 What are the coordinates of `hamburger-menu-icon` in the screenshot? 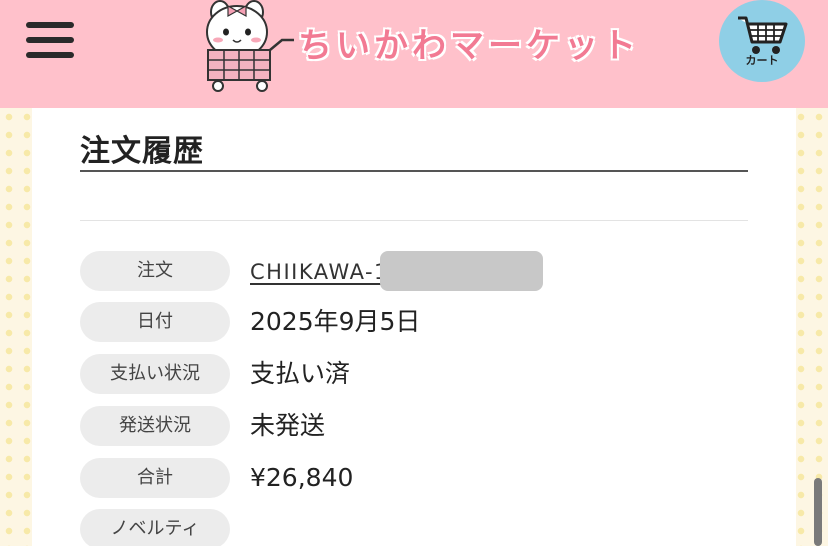 It's located at (50, 40).